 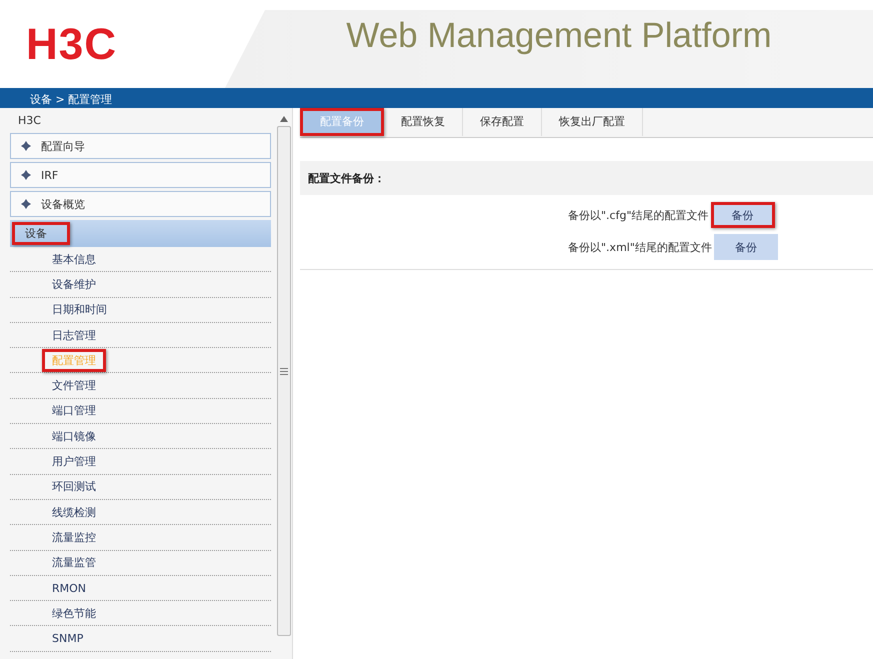 What do you see at coordinates (74, 486) in the screenshot?
I see `nav-item: 环回测试` at bounding box center [74, 486].